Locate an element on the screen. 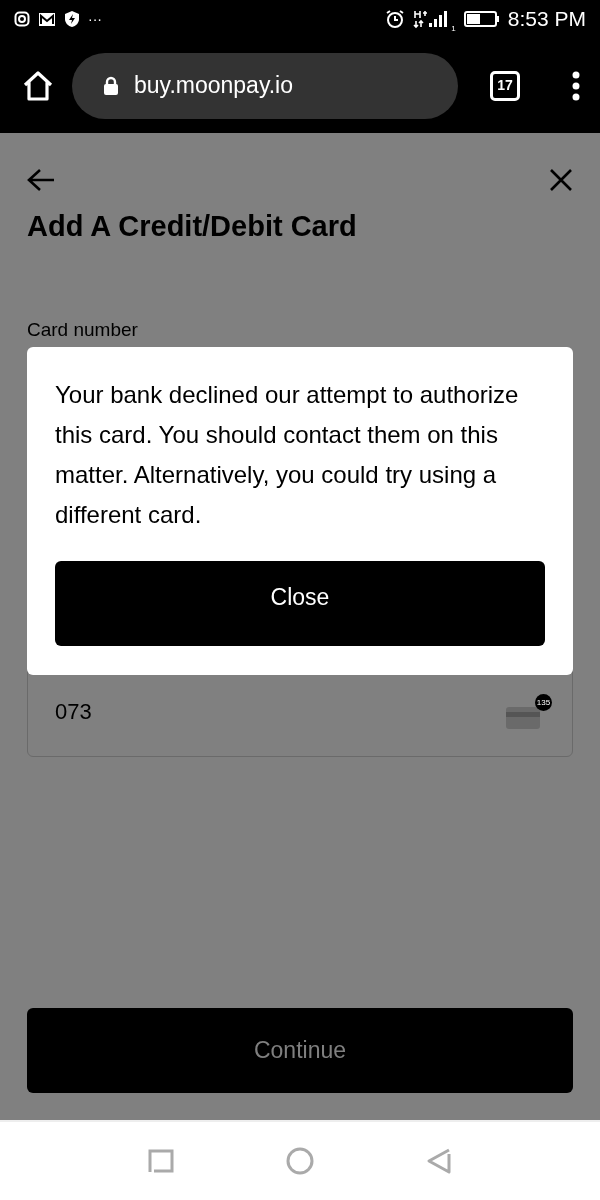 Image resolution: width=600 pixels, height=1200 pixels. clock-time: 8:53 PM is located at coordinates (546, 19).